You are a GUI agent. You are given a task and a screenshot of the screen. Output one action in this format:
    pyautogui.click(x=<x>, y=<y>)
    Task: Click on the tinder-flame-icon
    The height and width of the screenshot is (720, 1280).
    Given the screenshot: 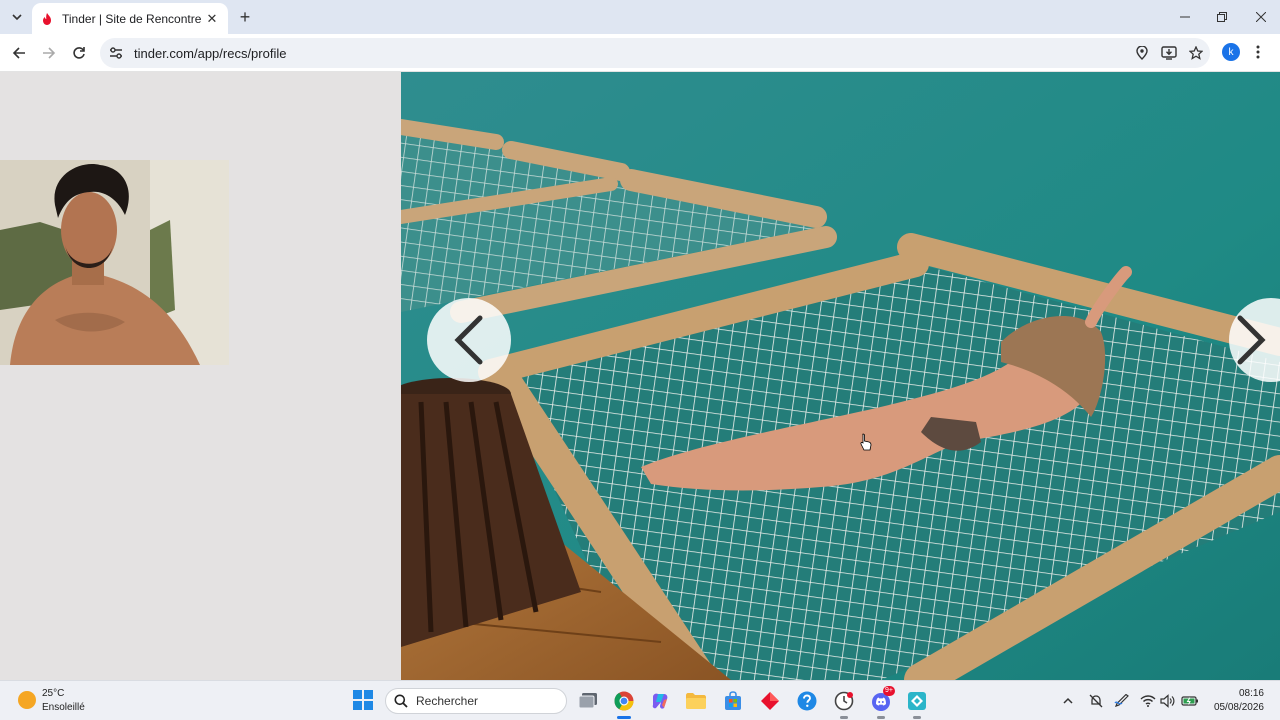 What is the action you would take?
    pyautogui.click(x=47, y=18)
    